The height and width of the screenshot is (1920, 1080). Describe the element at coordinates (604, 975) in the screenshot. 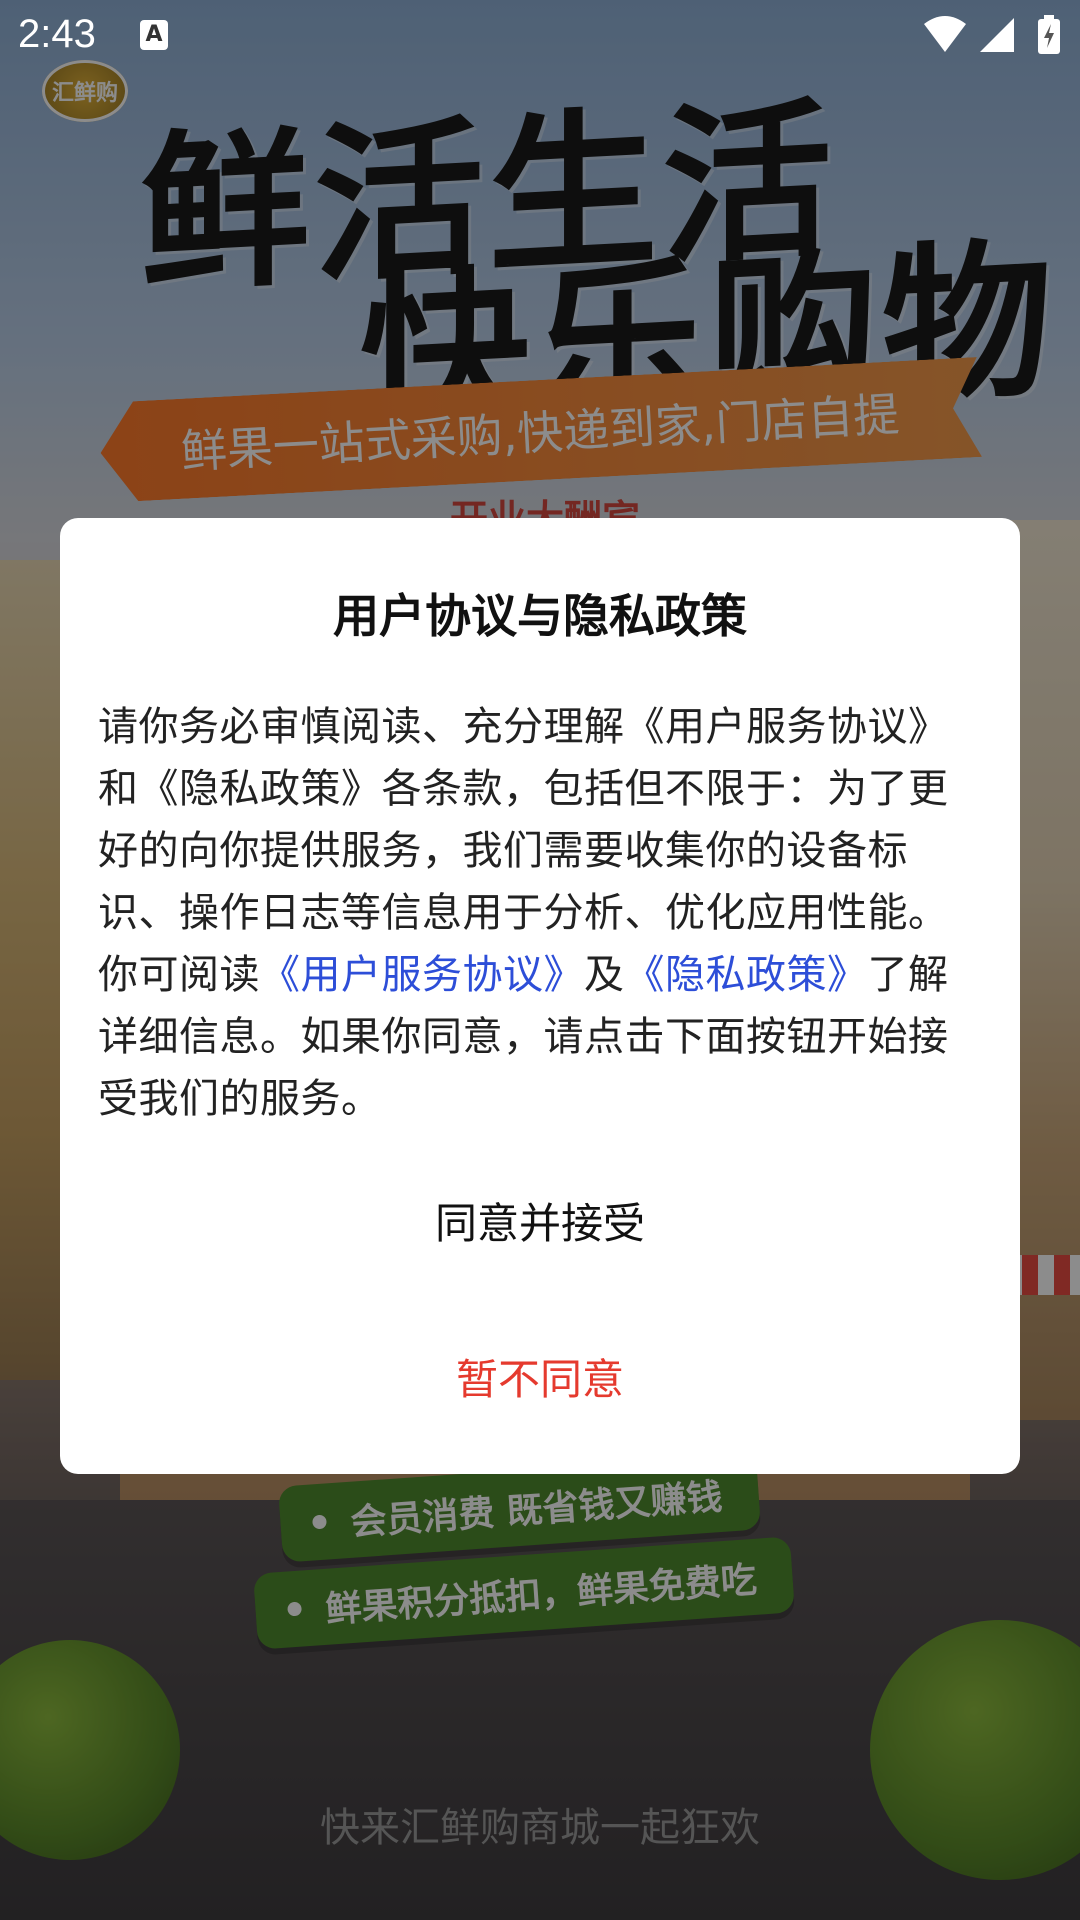

I see `body-text-and: 及` at that location.